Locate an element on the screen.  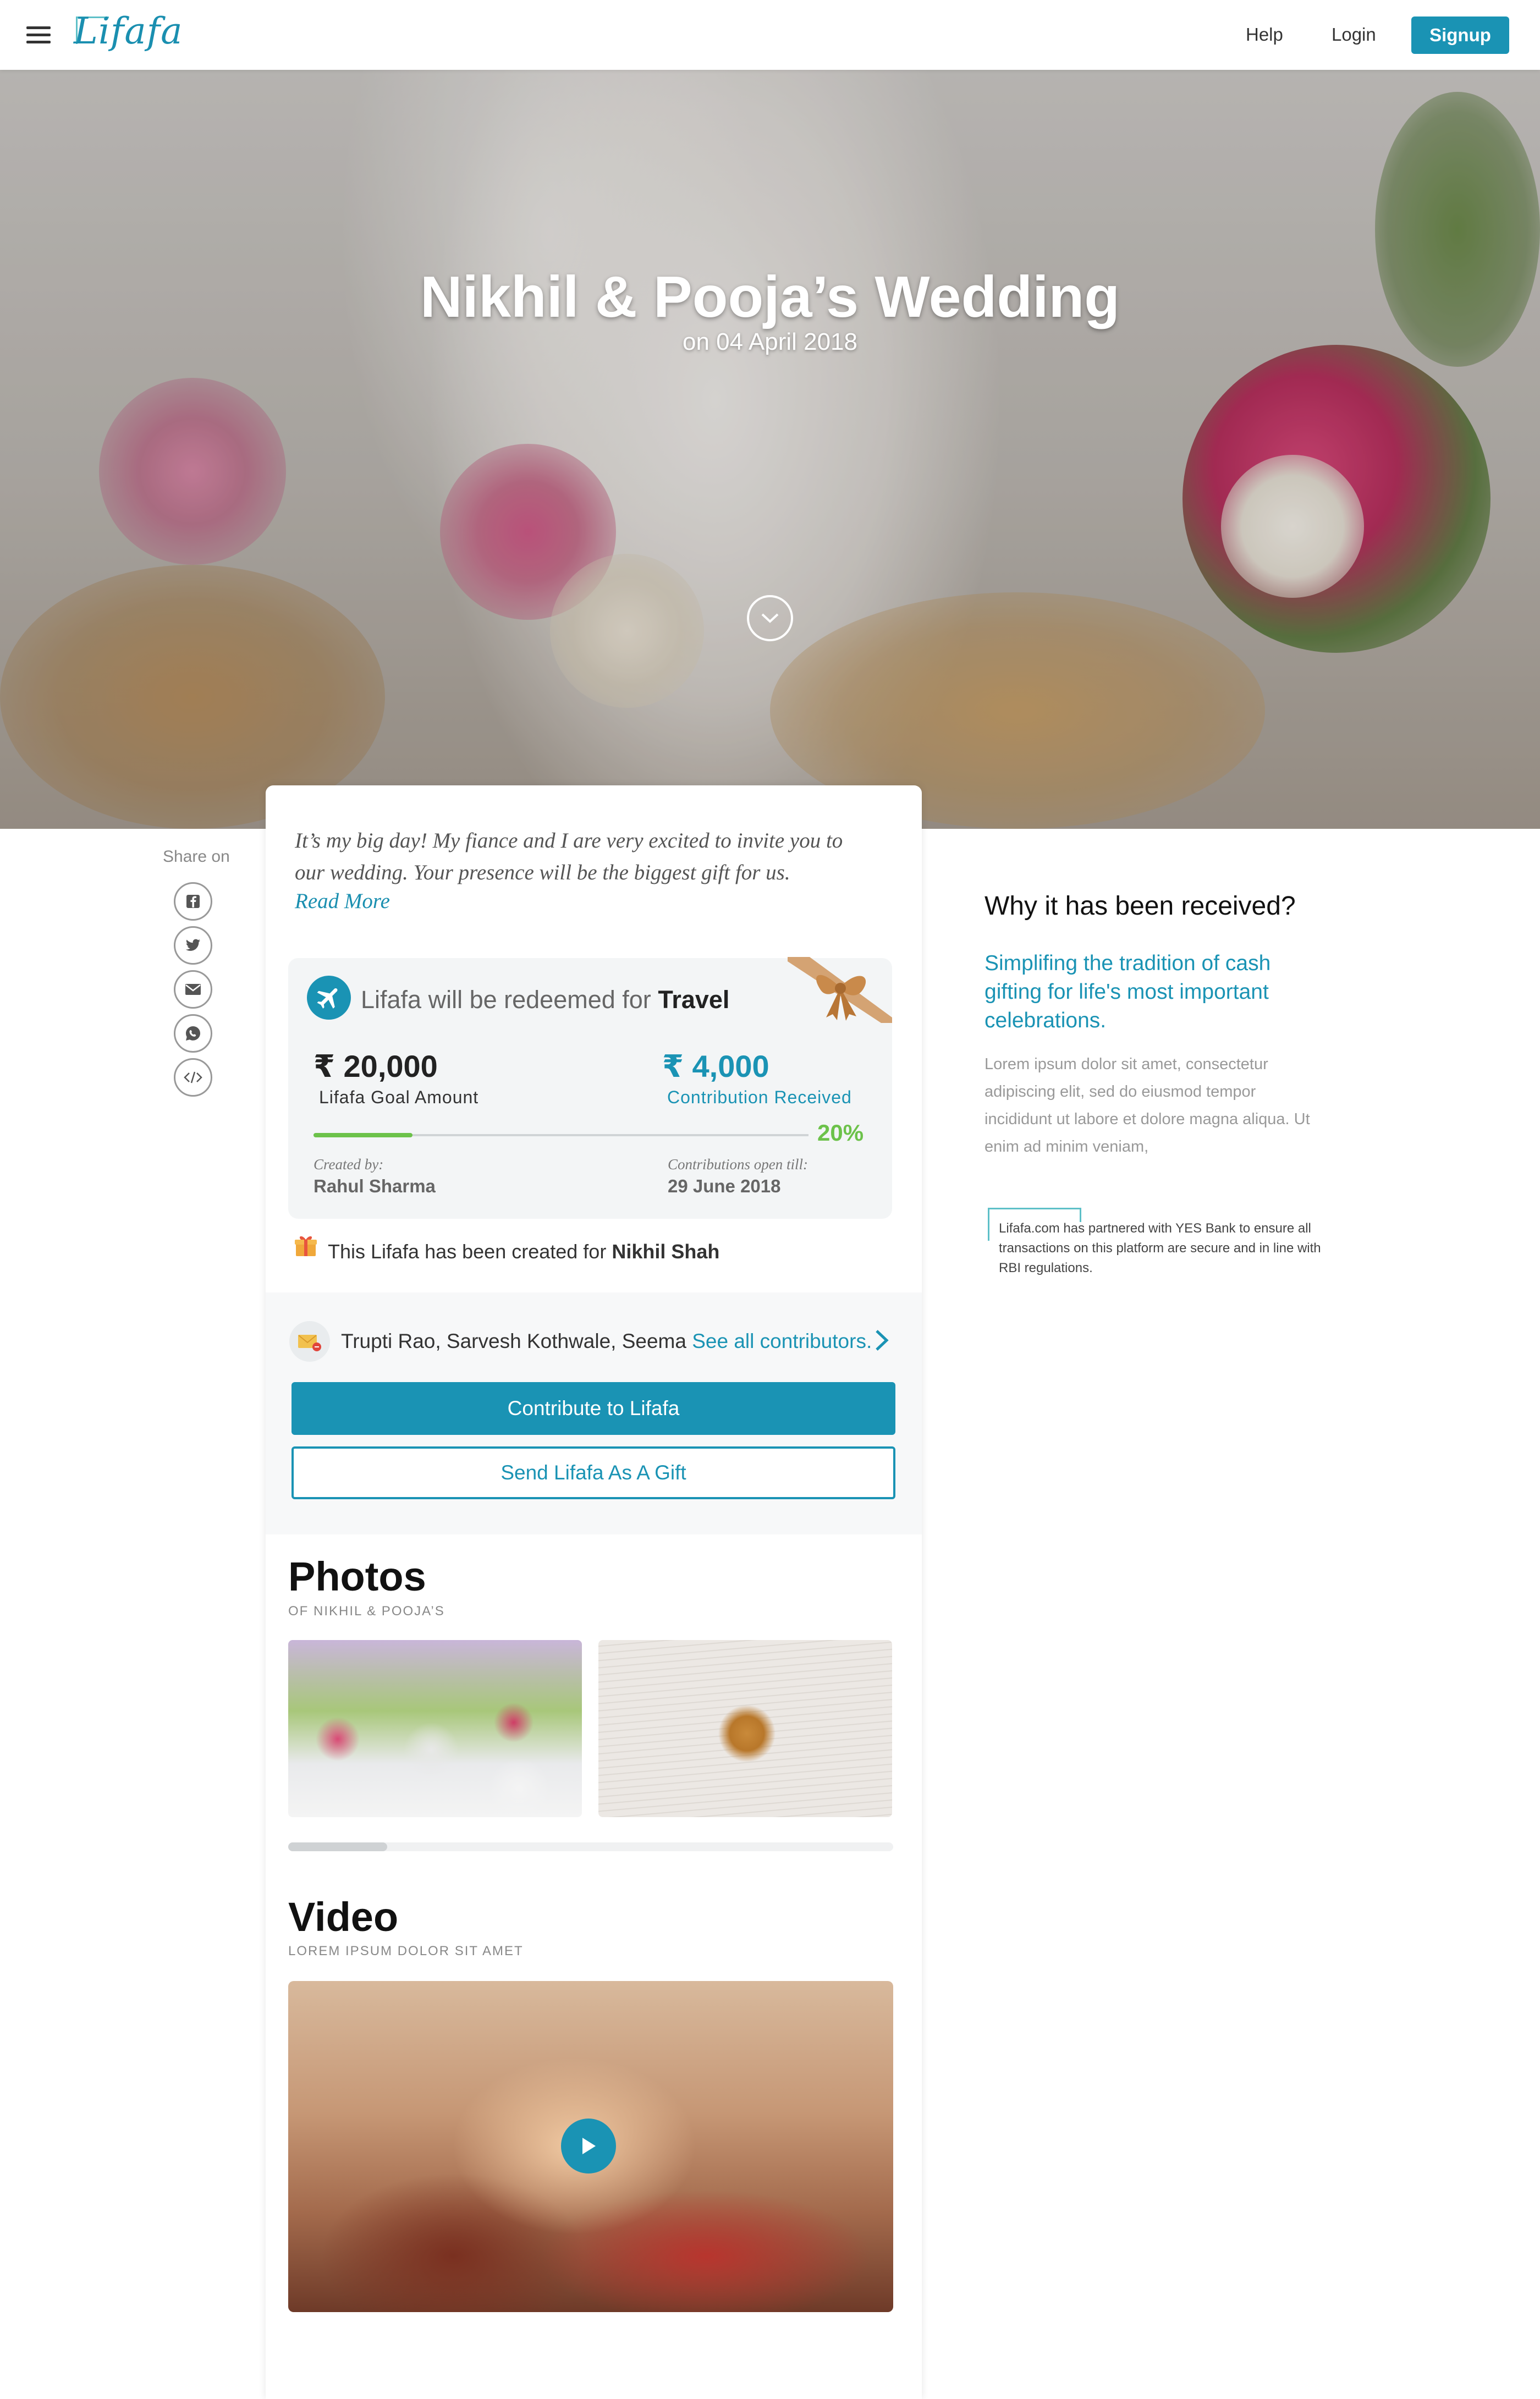
redeem-purpose: Lifafa will be redeemed for Travel is located at coordinates (545, 1000).